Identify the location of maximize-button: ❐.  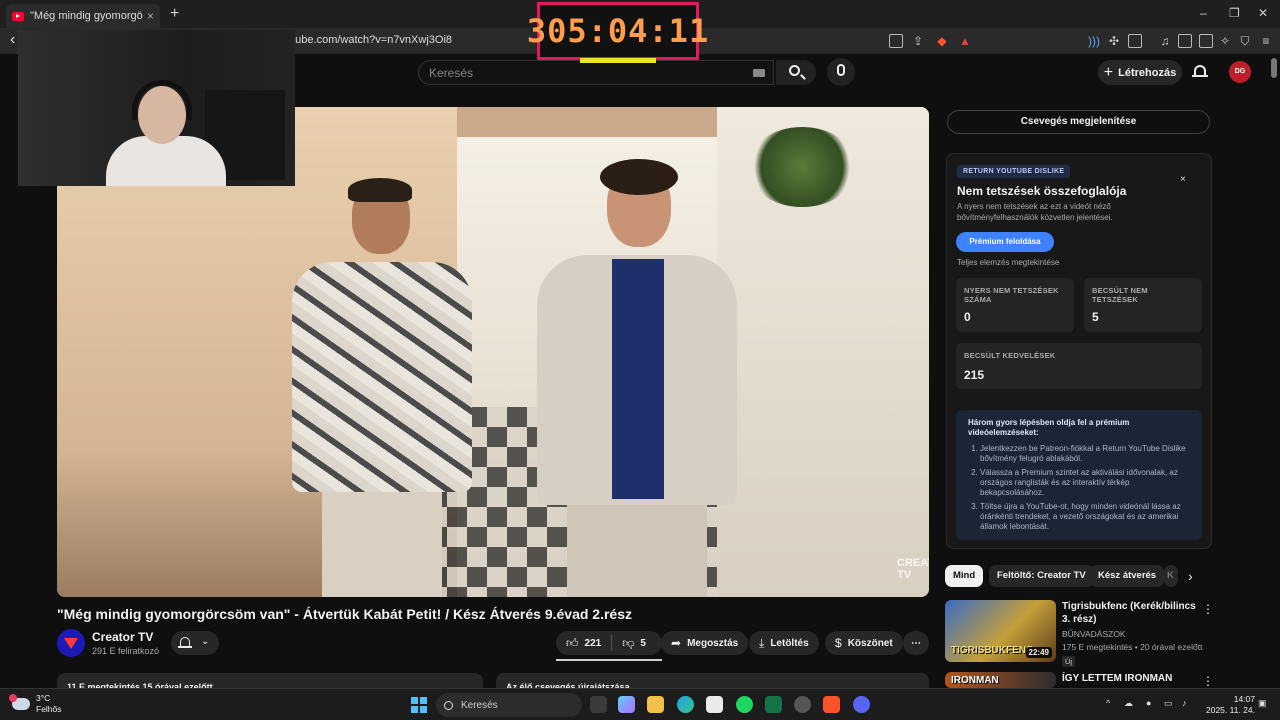
(1234, 13).